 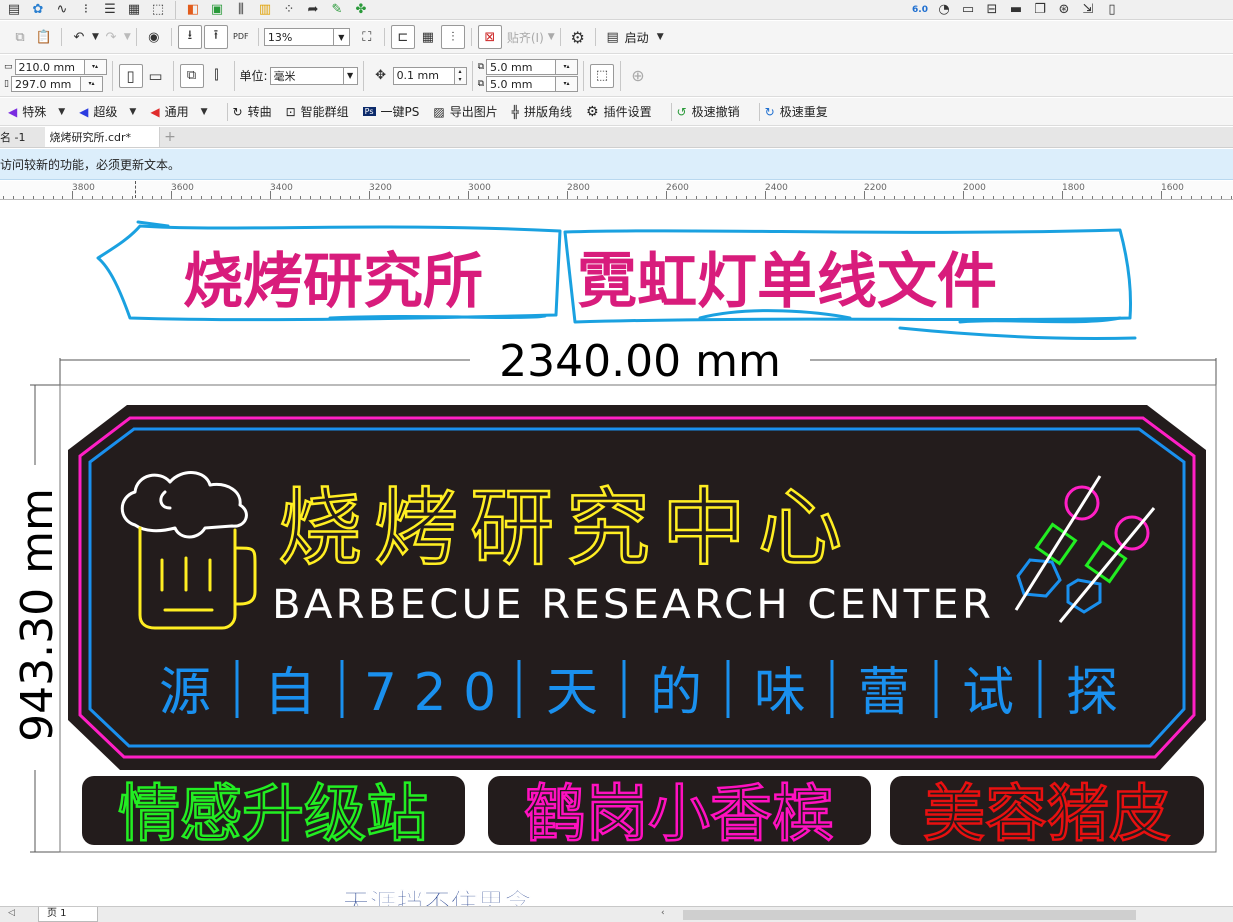 I want to click on horizontal-scrollbar, so click(x=909, y=915).